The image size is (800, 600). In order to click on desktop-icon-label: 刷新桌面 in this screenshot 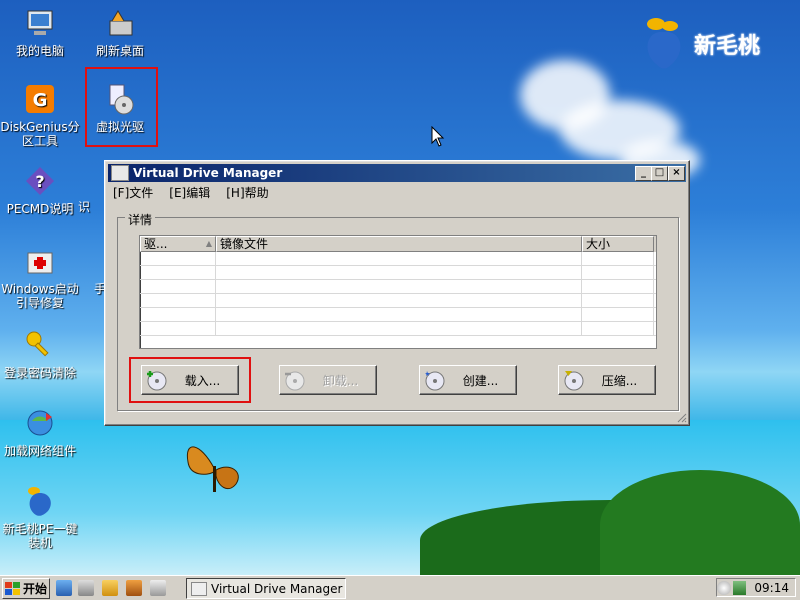, I will do `click(119, 51)`.